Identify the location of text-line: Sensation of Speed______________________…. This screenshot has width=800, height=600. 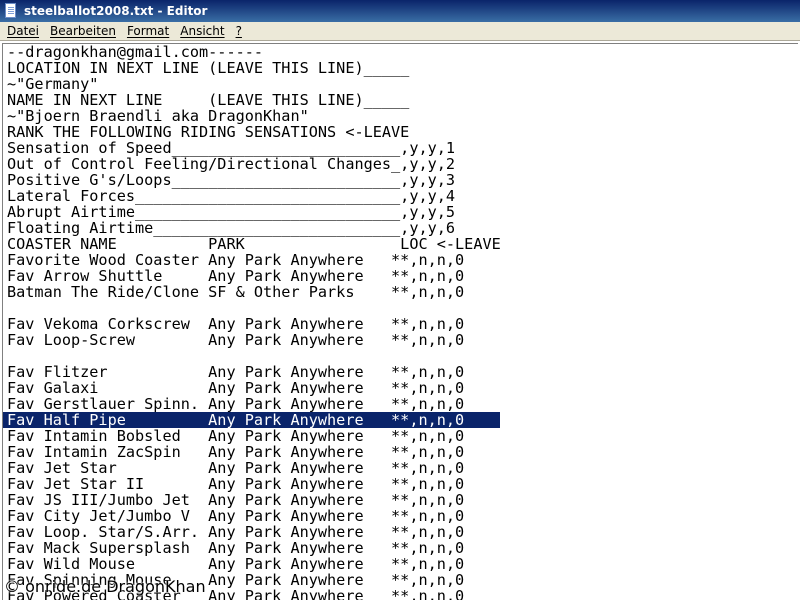
(400, 148).